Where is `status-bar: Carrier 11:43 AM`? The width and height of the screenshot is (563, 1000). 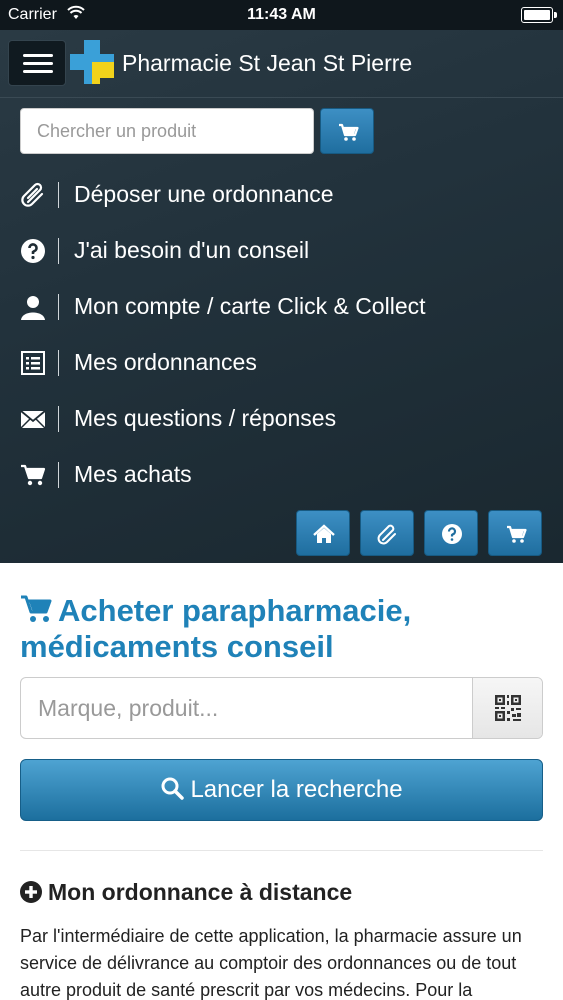 status-bar: Carrier 11:43 AM is located at coordinates (281, 15).